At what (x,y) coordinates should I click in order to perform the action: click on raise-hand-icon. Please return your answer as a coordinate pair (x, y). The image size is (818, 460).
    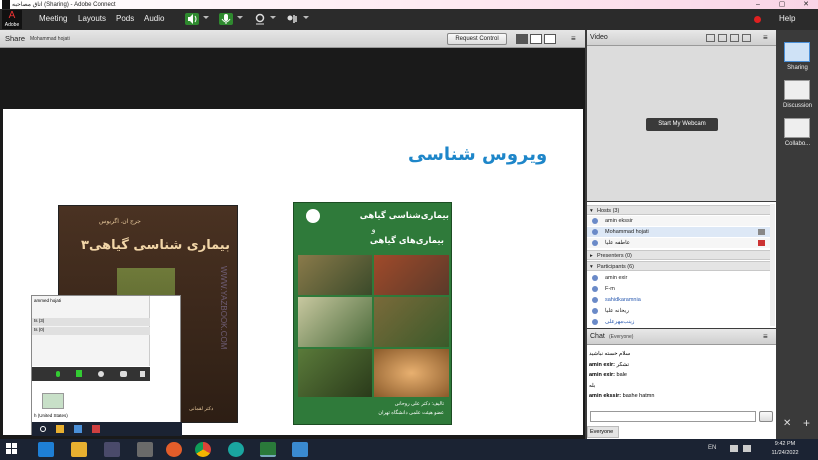
    Looking at the image, I should click on (293, 19).